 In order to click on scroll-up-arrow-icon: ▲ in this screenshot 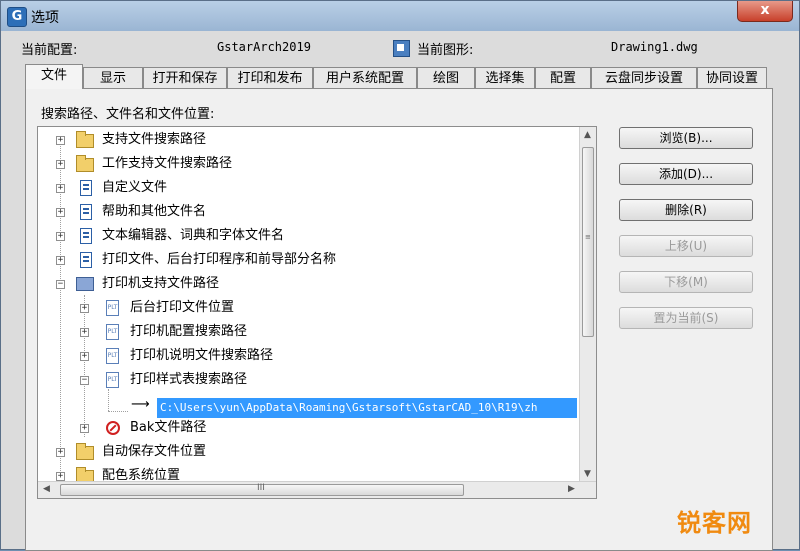, I will do `click(587, 135)`.